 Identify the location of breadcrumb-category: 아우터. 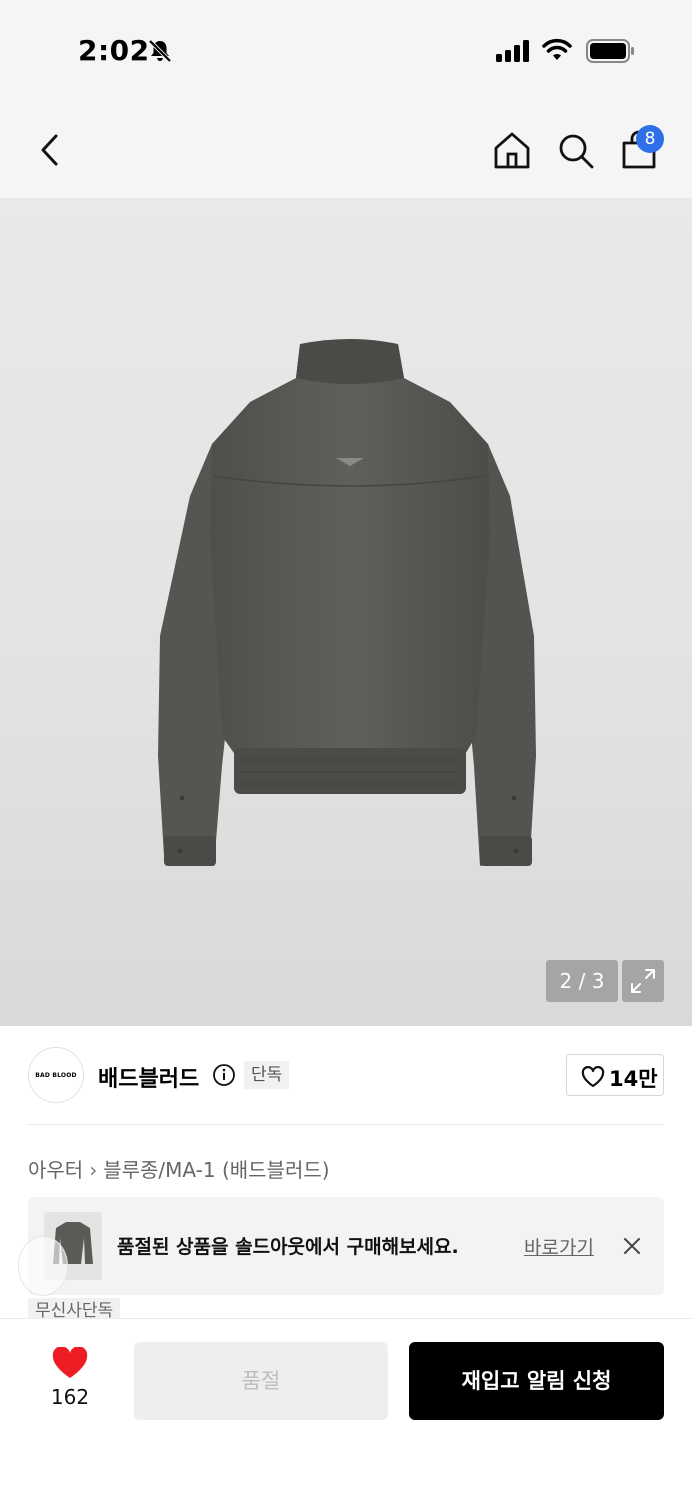
(55, 1170).